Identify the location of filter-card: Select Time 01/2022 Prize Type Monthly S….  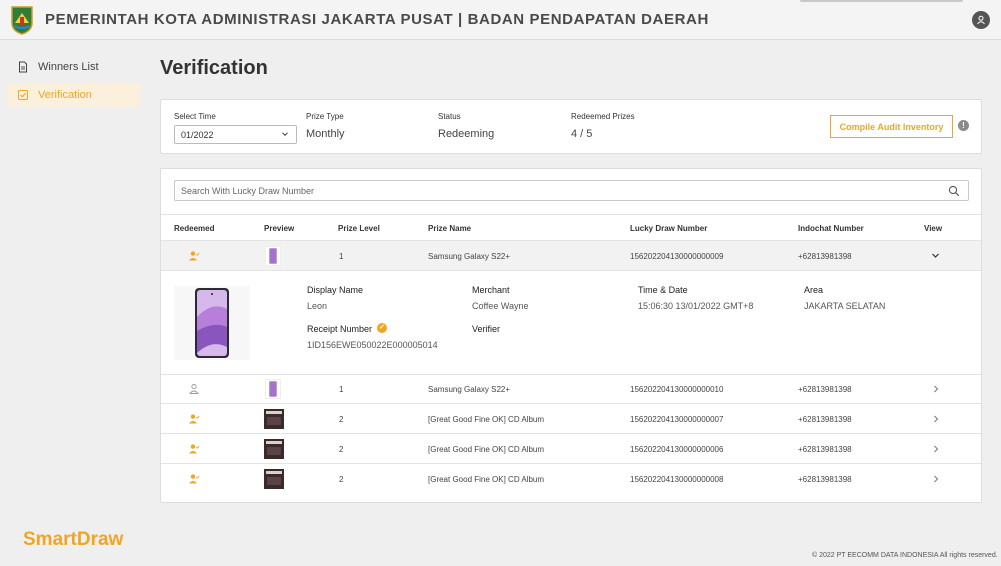
(571, 126).